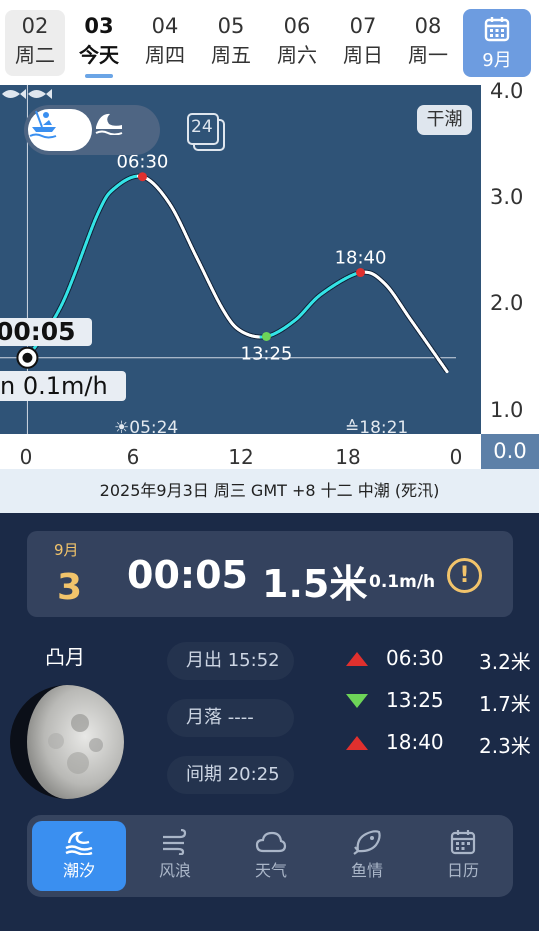  I want to click on tide-table-row: 06:30 3.2米, so click(441, 659).